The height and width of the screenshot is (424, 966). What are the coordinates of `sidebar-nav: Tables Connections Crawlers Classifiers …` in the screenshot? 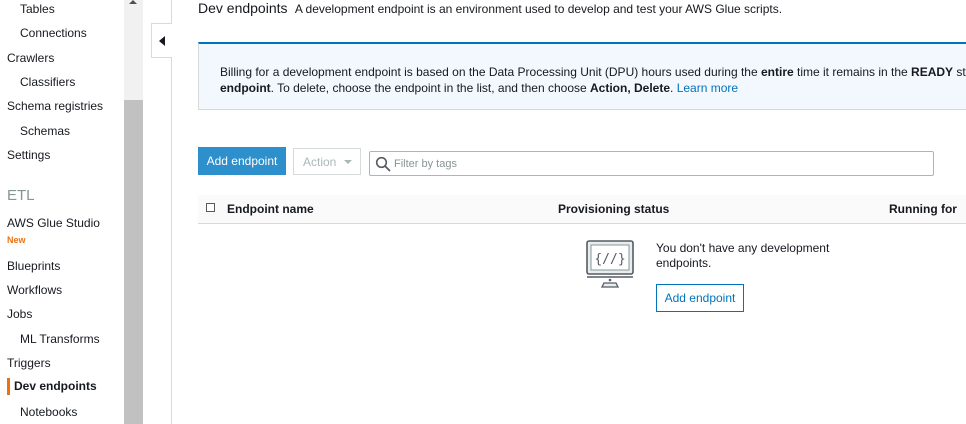 It's located at (62, 212).